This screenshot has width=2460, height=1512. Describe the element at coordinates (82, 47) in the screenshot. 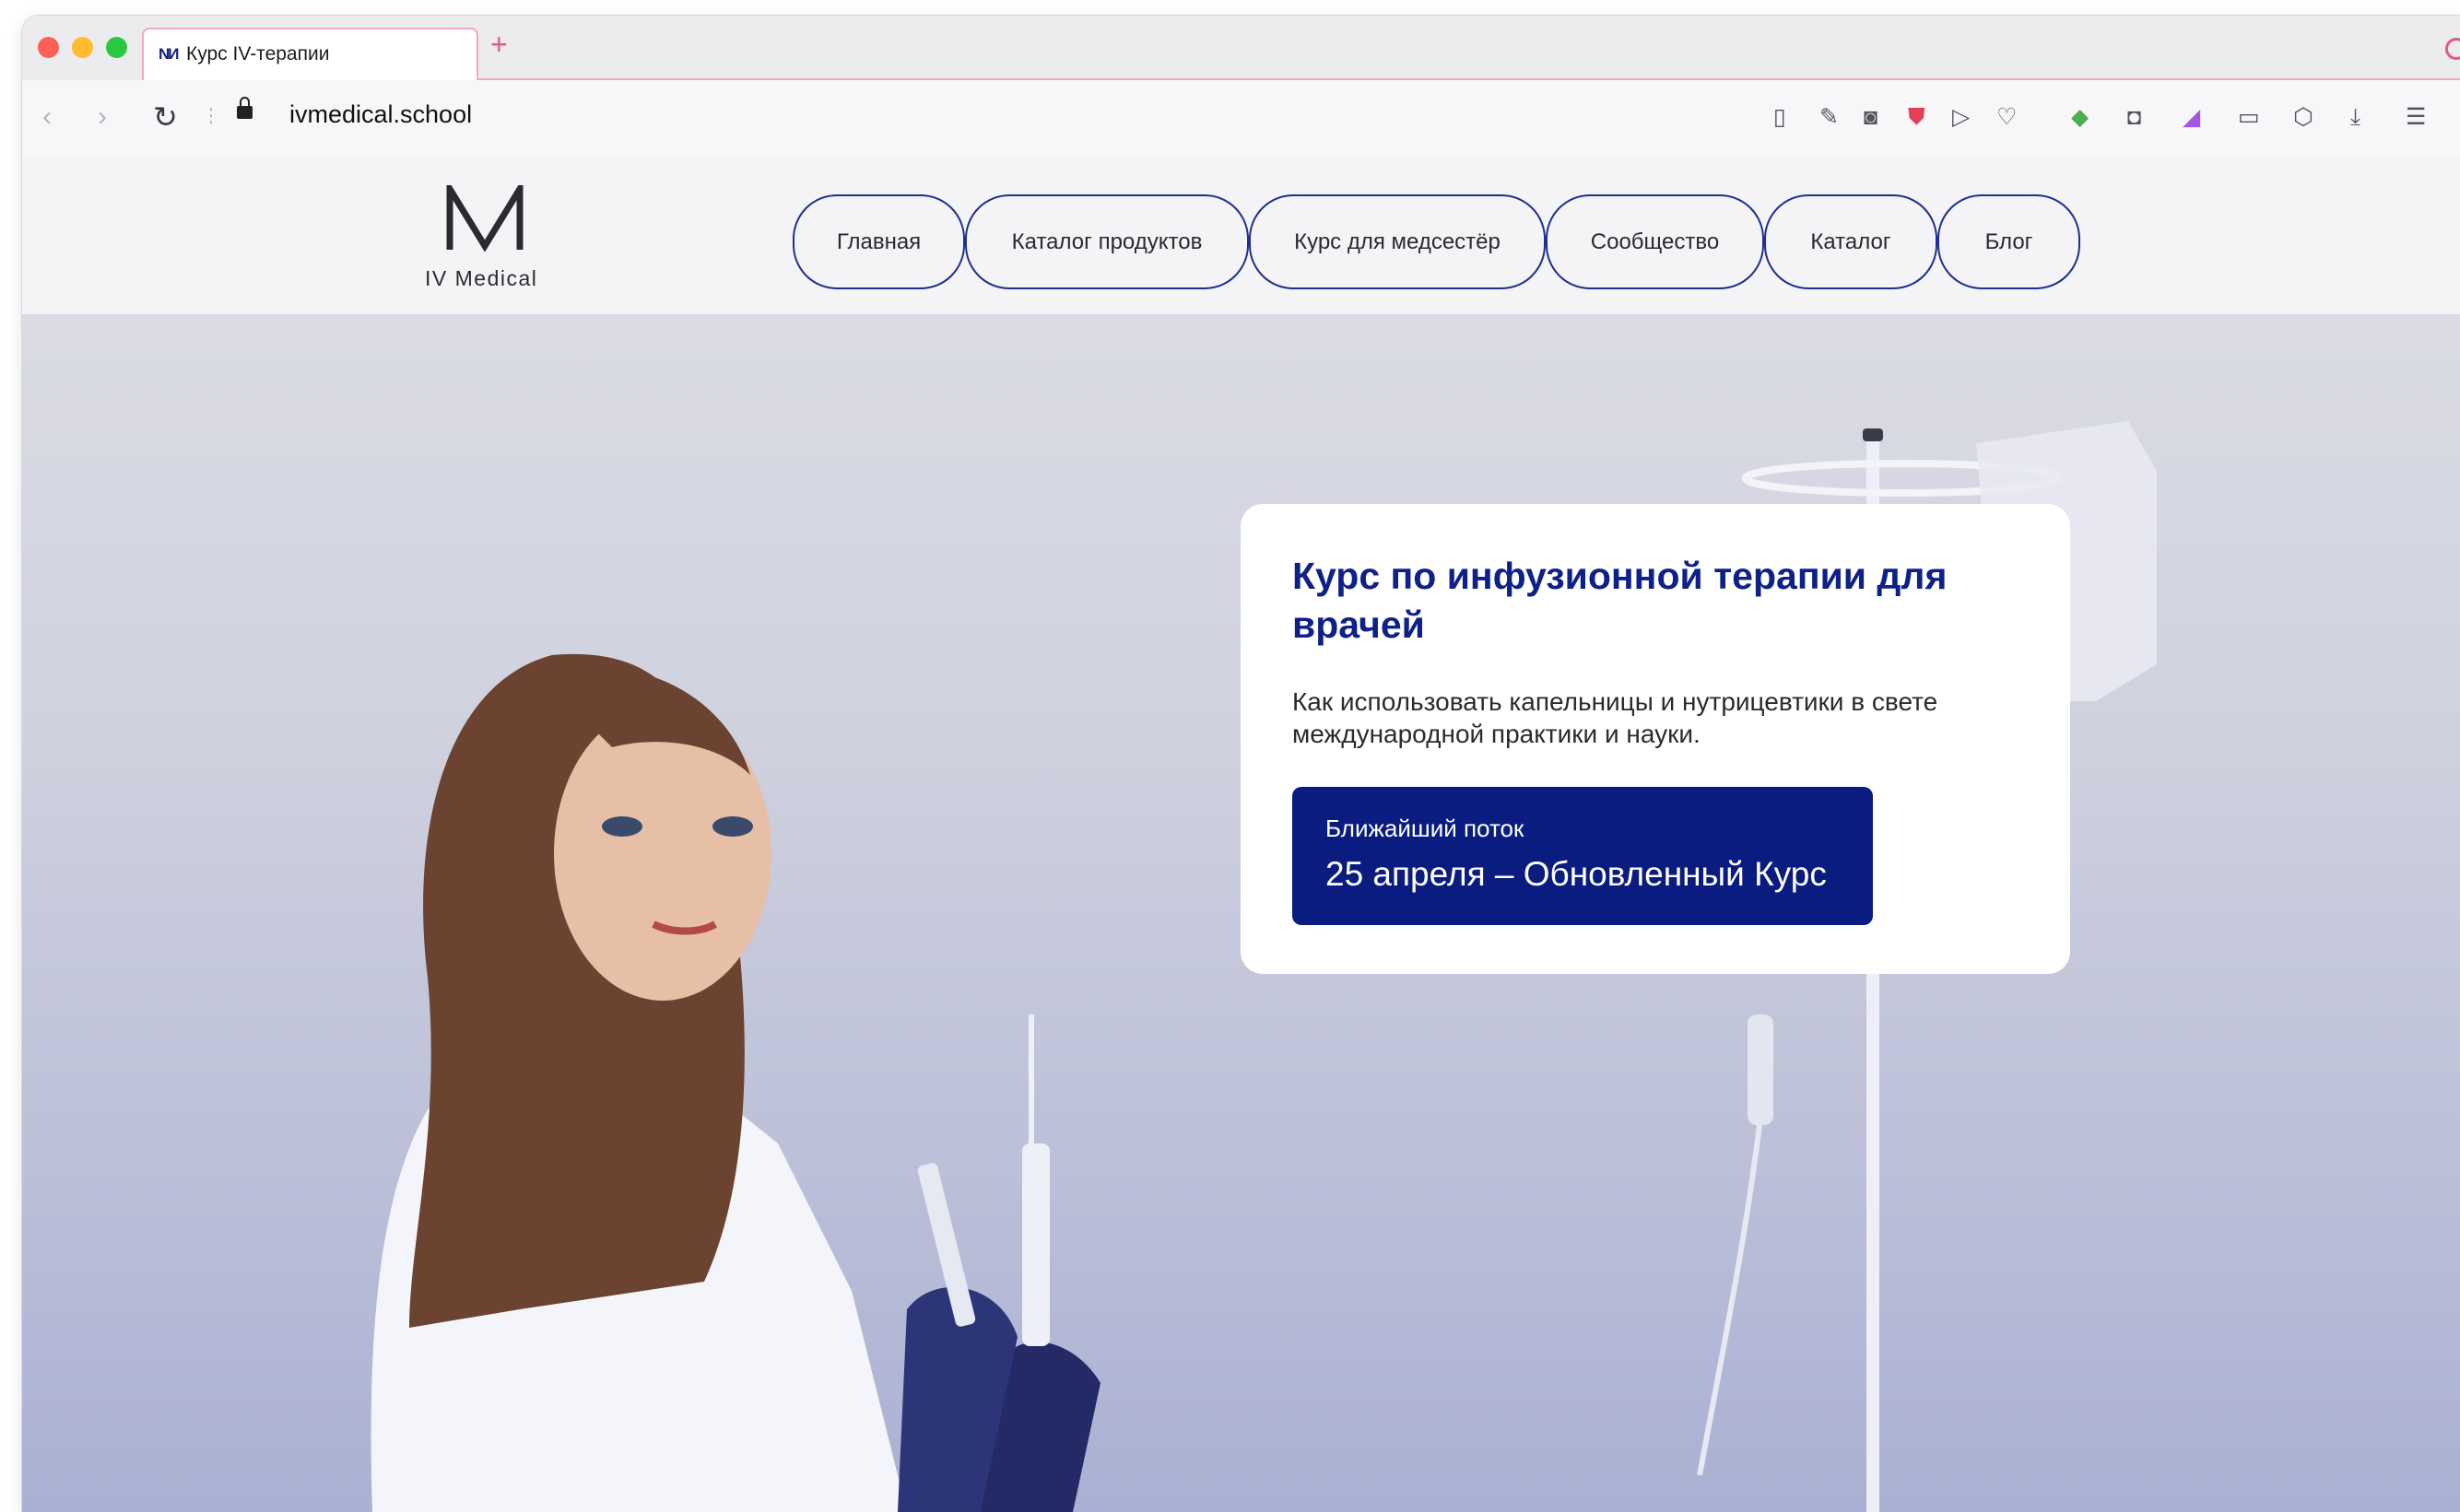

I see `minimize-window-button` at that location.